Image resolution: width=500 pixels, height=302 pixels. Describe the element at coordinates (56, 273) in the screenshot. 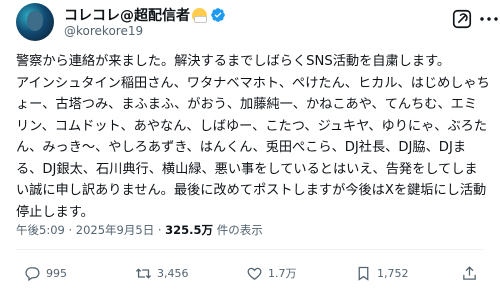

I see `reply-count: 995` at that location.